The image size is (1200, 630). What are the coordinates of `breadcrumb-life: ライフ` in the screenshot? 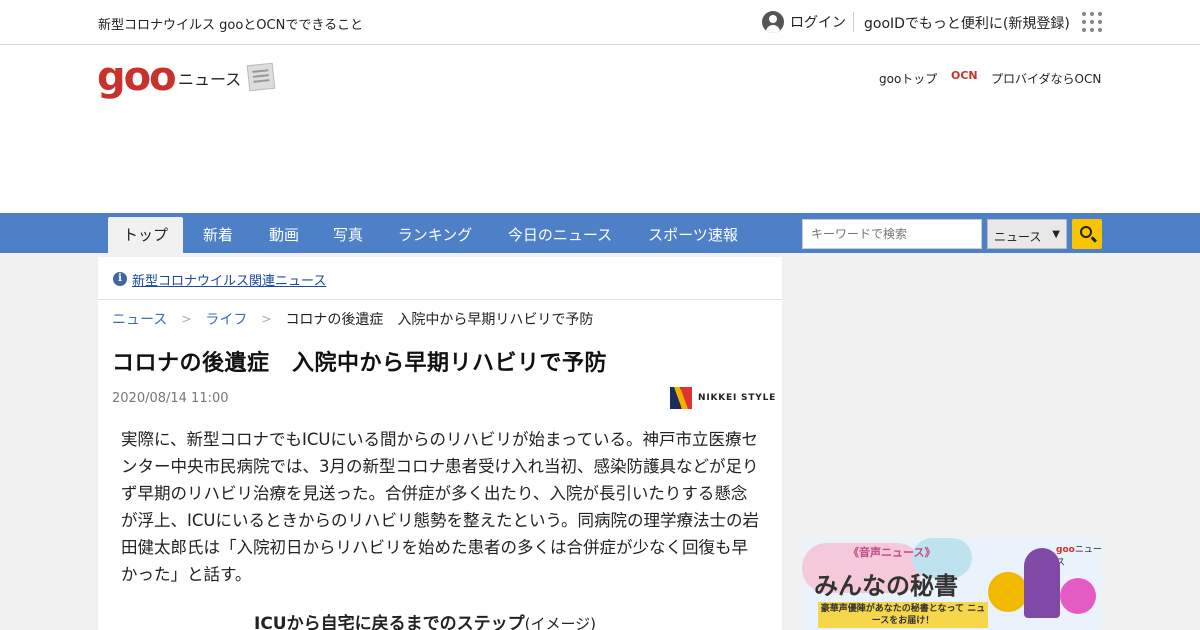 It's located at (226, 319).